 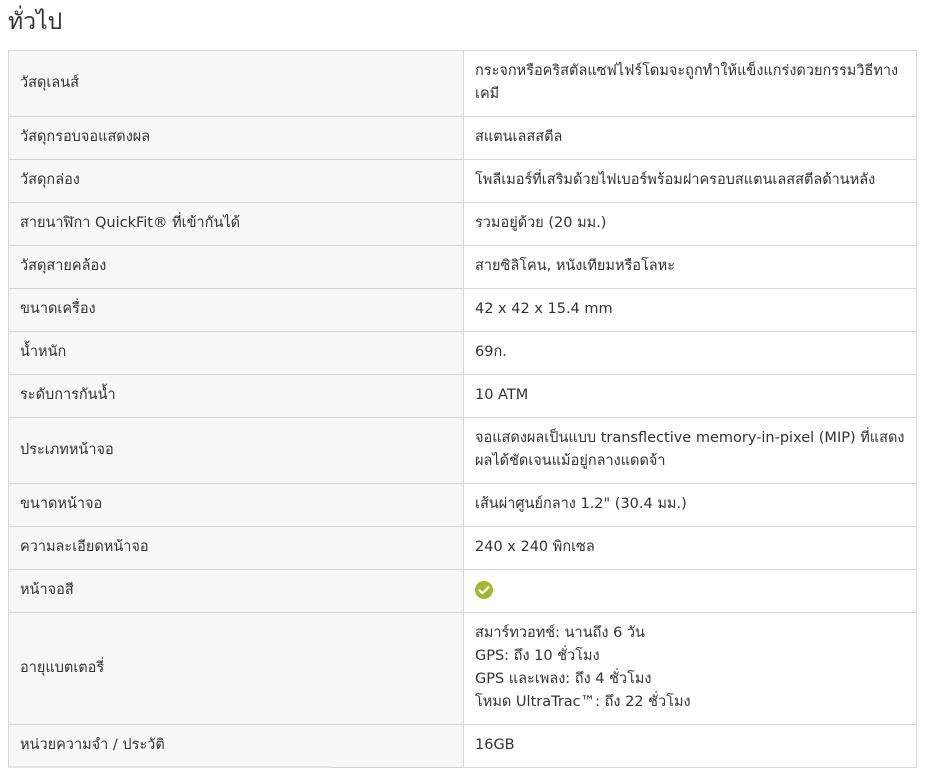 What do you see at coordinates (484, 590) in the screenshot?
I see `check-circle-icon` at bounding box center [484, 590].